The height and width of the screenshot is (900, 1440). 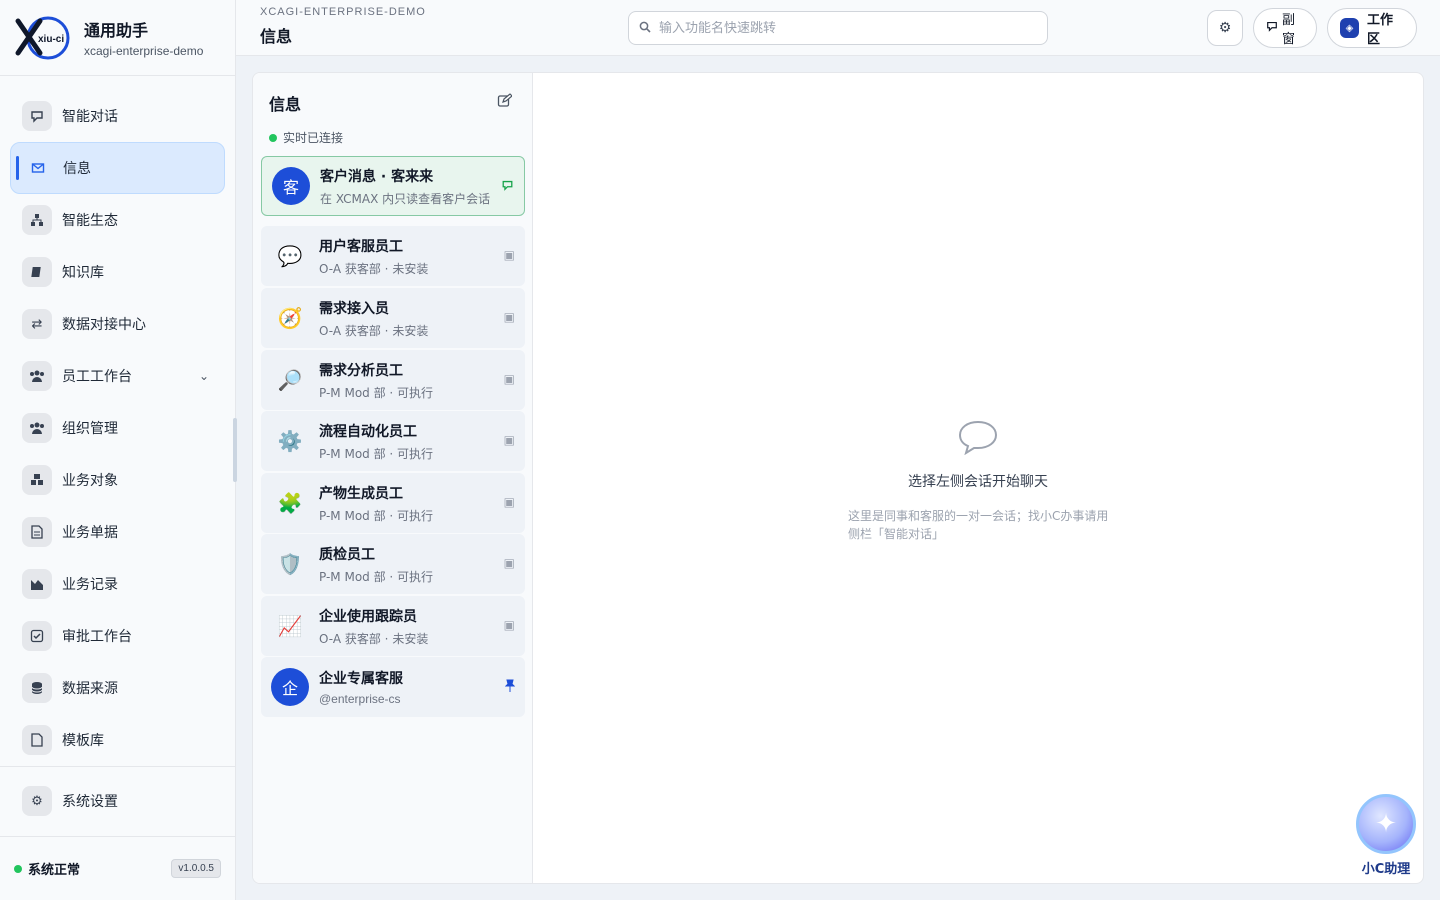 I want to click on workspace-icon: ◈, so click(x=1349, y=28).